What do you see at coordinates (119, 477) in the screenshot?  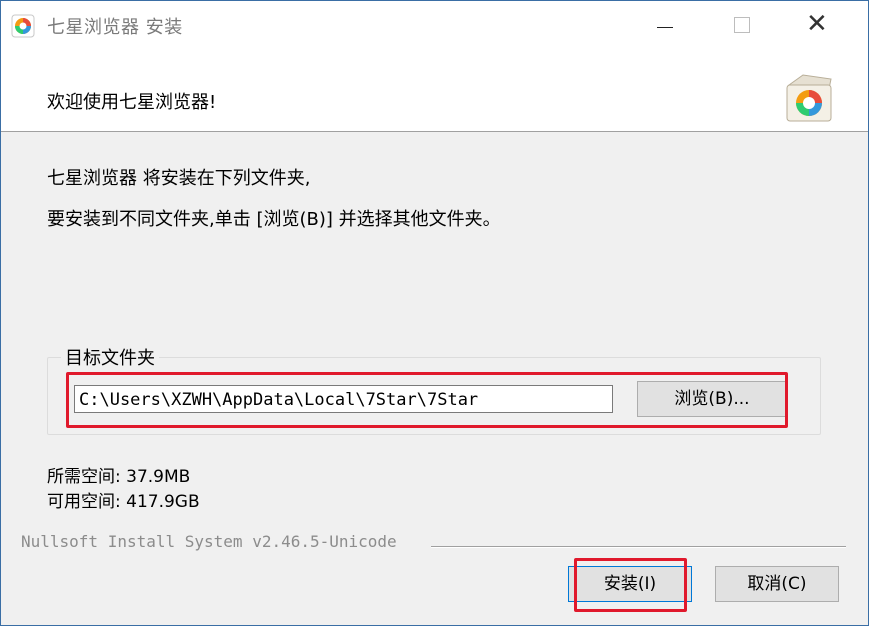 I see `space-required-text: 所需空间: 37.9MB` at bounding box center [119, 477].